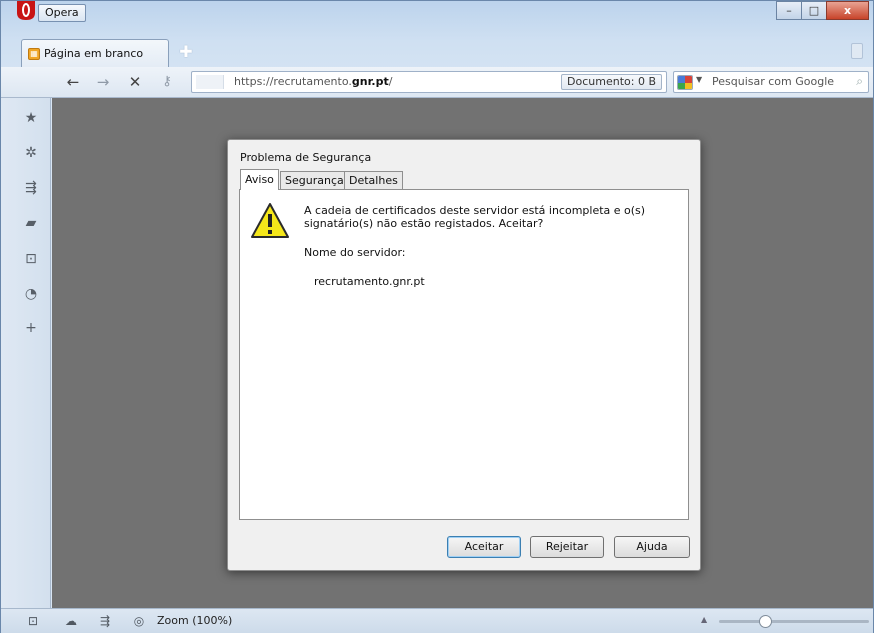 The image size is (874, 633). What do you see at coordinates (611, 82) in the screenshot?
I see `document-size-badge: Documento: 0 B` at bounding box center [611, 82].